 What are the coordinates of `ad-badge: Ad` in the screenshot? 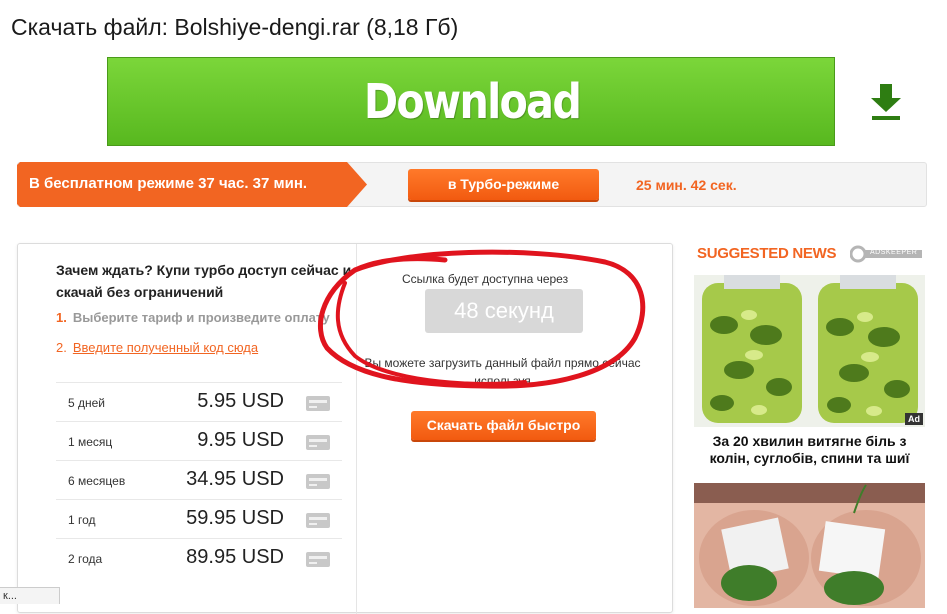 It's located at (914, 419).